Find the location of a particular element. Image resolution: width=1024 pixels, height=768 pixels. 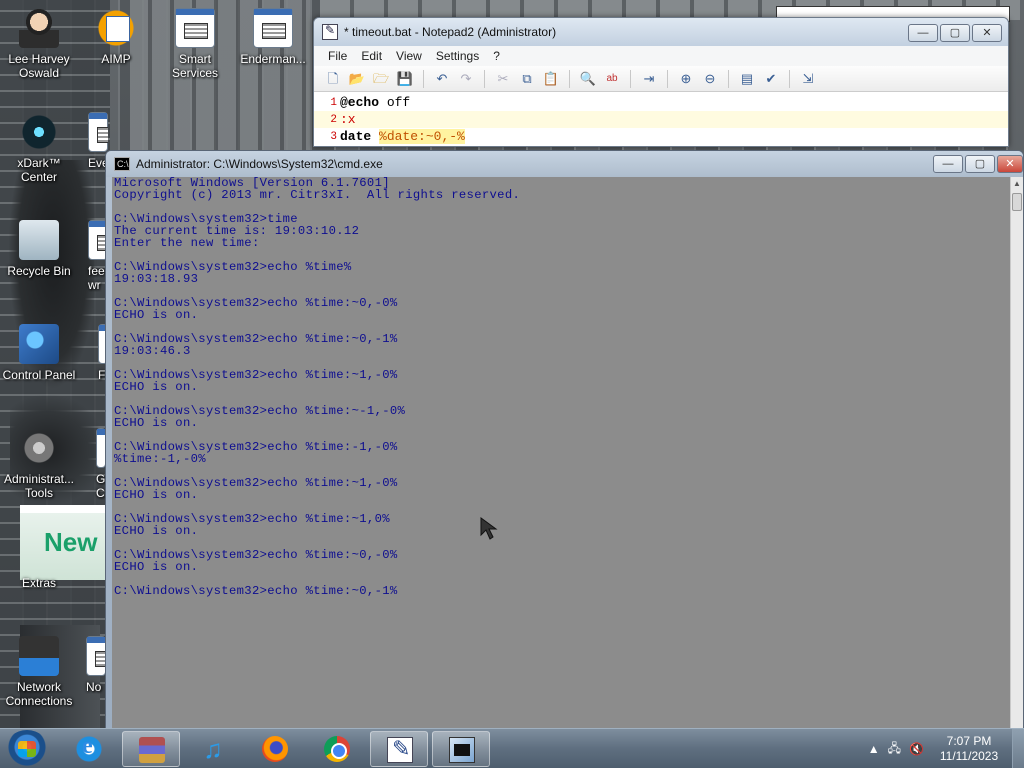

volume-muted-icon: 🔇 is located at coordinates (916, 749).